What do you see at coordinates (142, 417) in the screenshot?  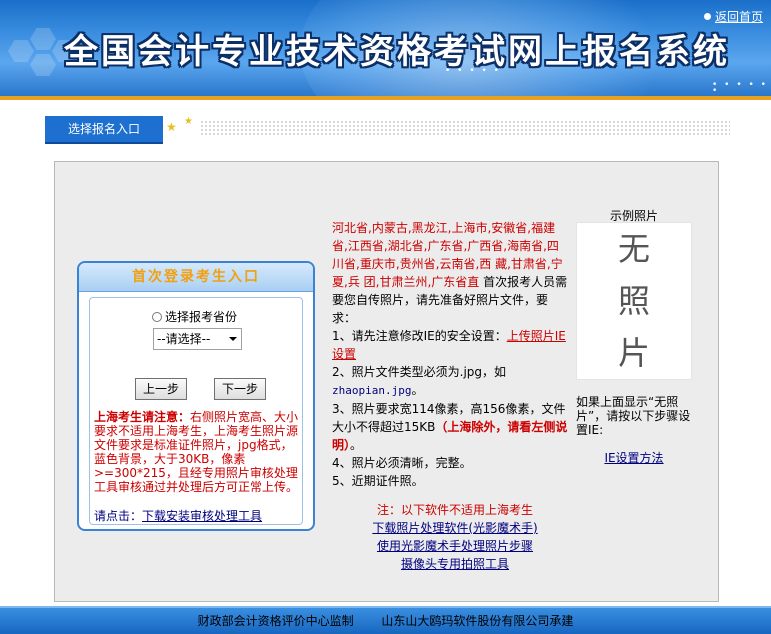 I see `shanghai-notice-heading: 上海考生请注意：` at bounding box center [142, 417].